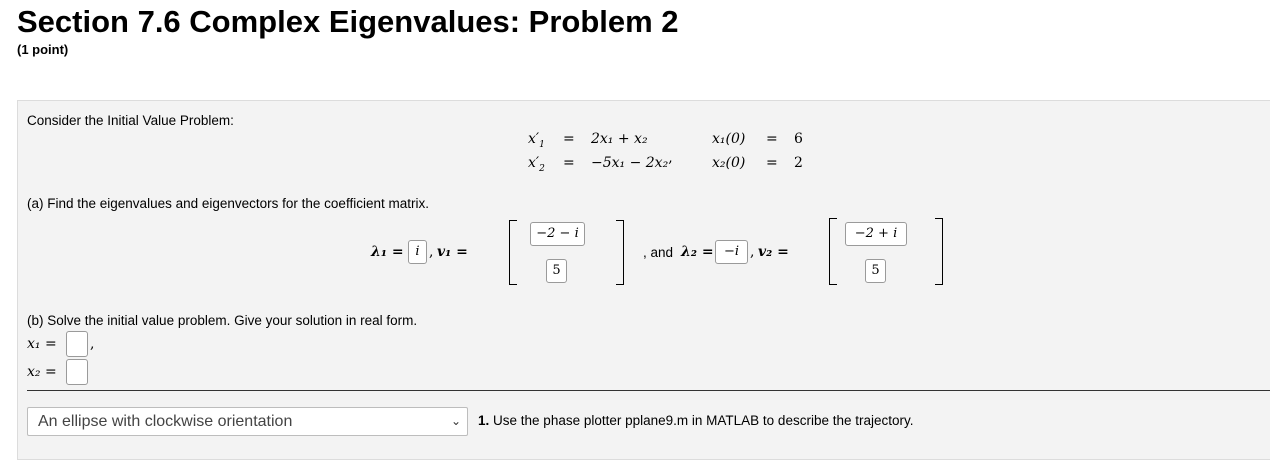 The image size is (1270, 462). What do you see at coordinates (417, 252) in the screenshot?
I see `lambda1-answer: i` at bounding box center [417, 252].